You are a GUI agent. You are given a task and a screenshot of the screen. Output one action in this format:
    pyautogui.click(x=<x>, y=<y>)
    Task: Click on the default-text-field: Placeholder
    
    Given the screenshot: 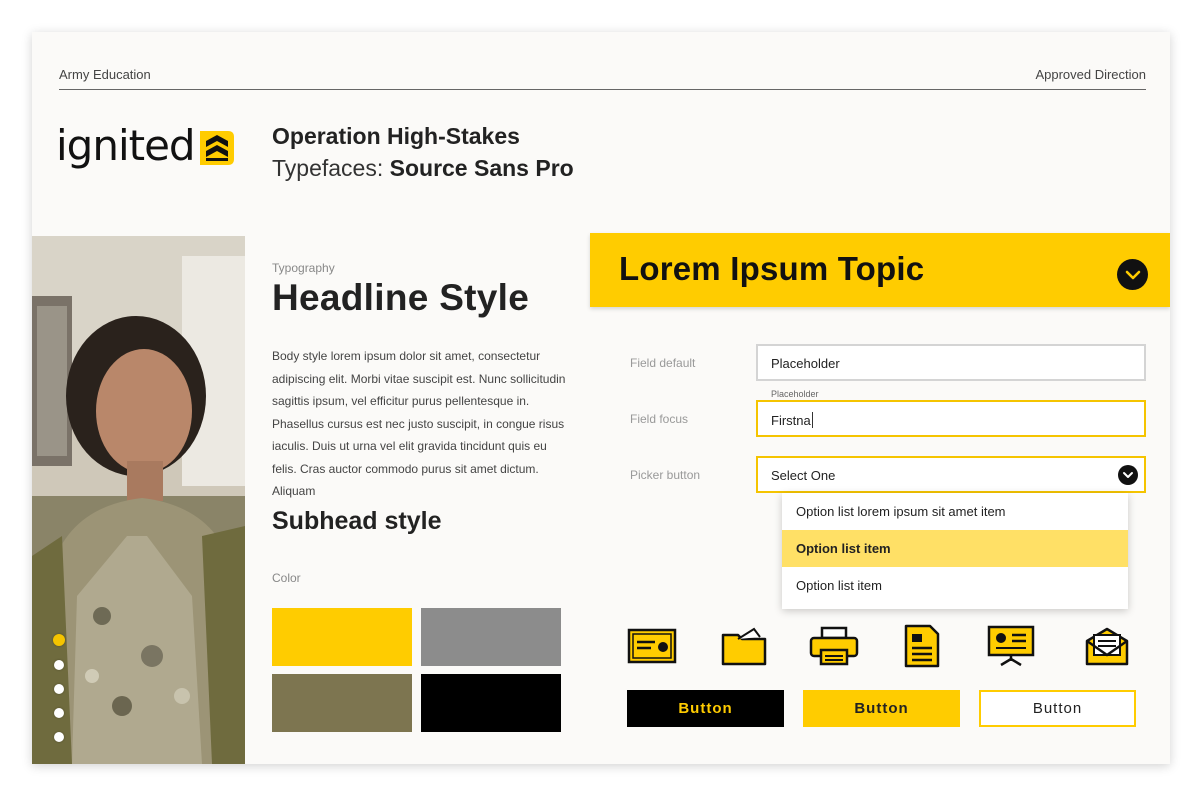 What is the action you would take?
    pyautogui.click(x=951, y=362)
    